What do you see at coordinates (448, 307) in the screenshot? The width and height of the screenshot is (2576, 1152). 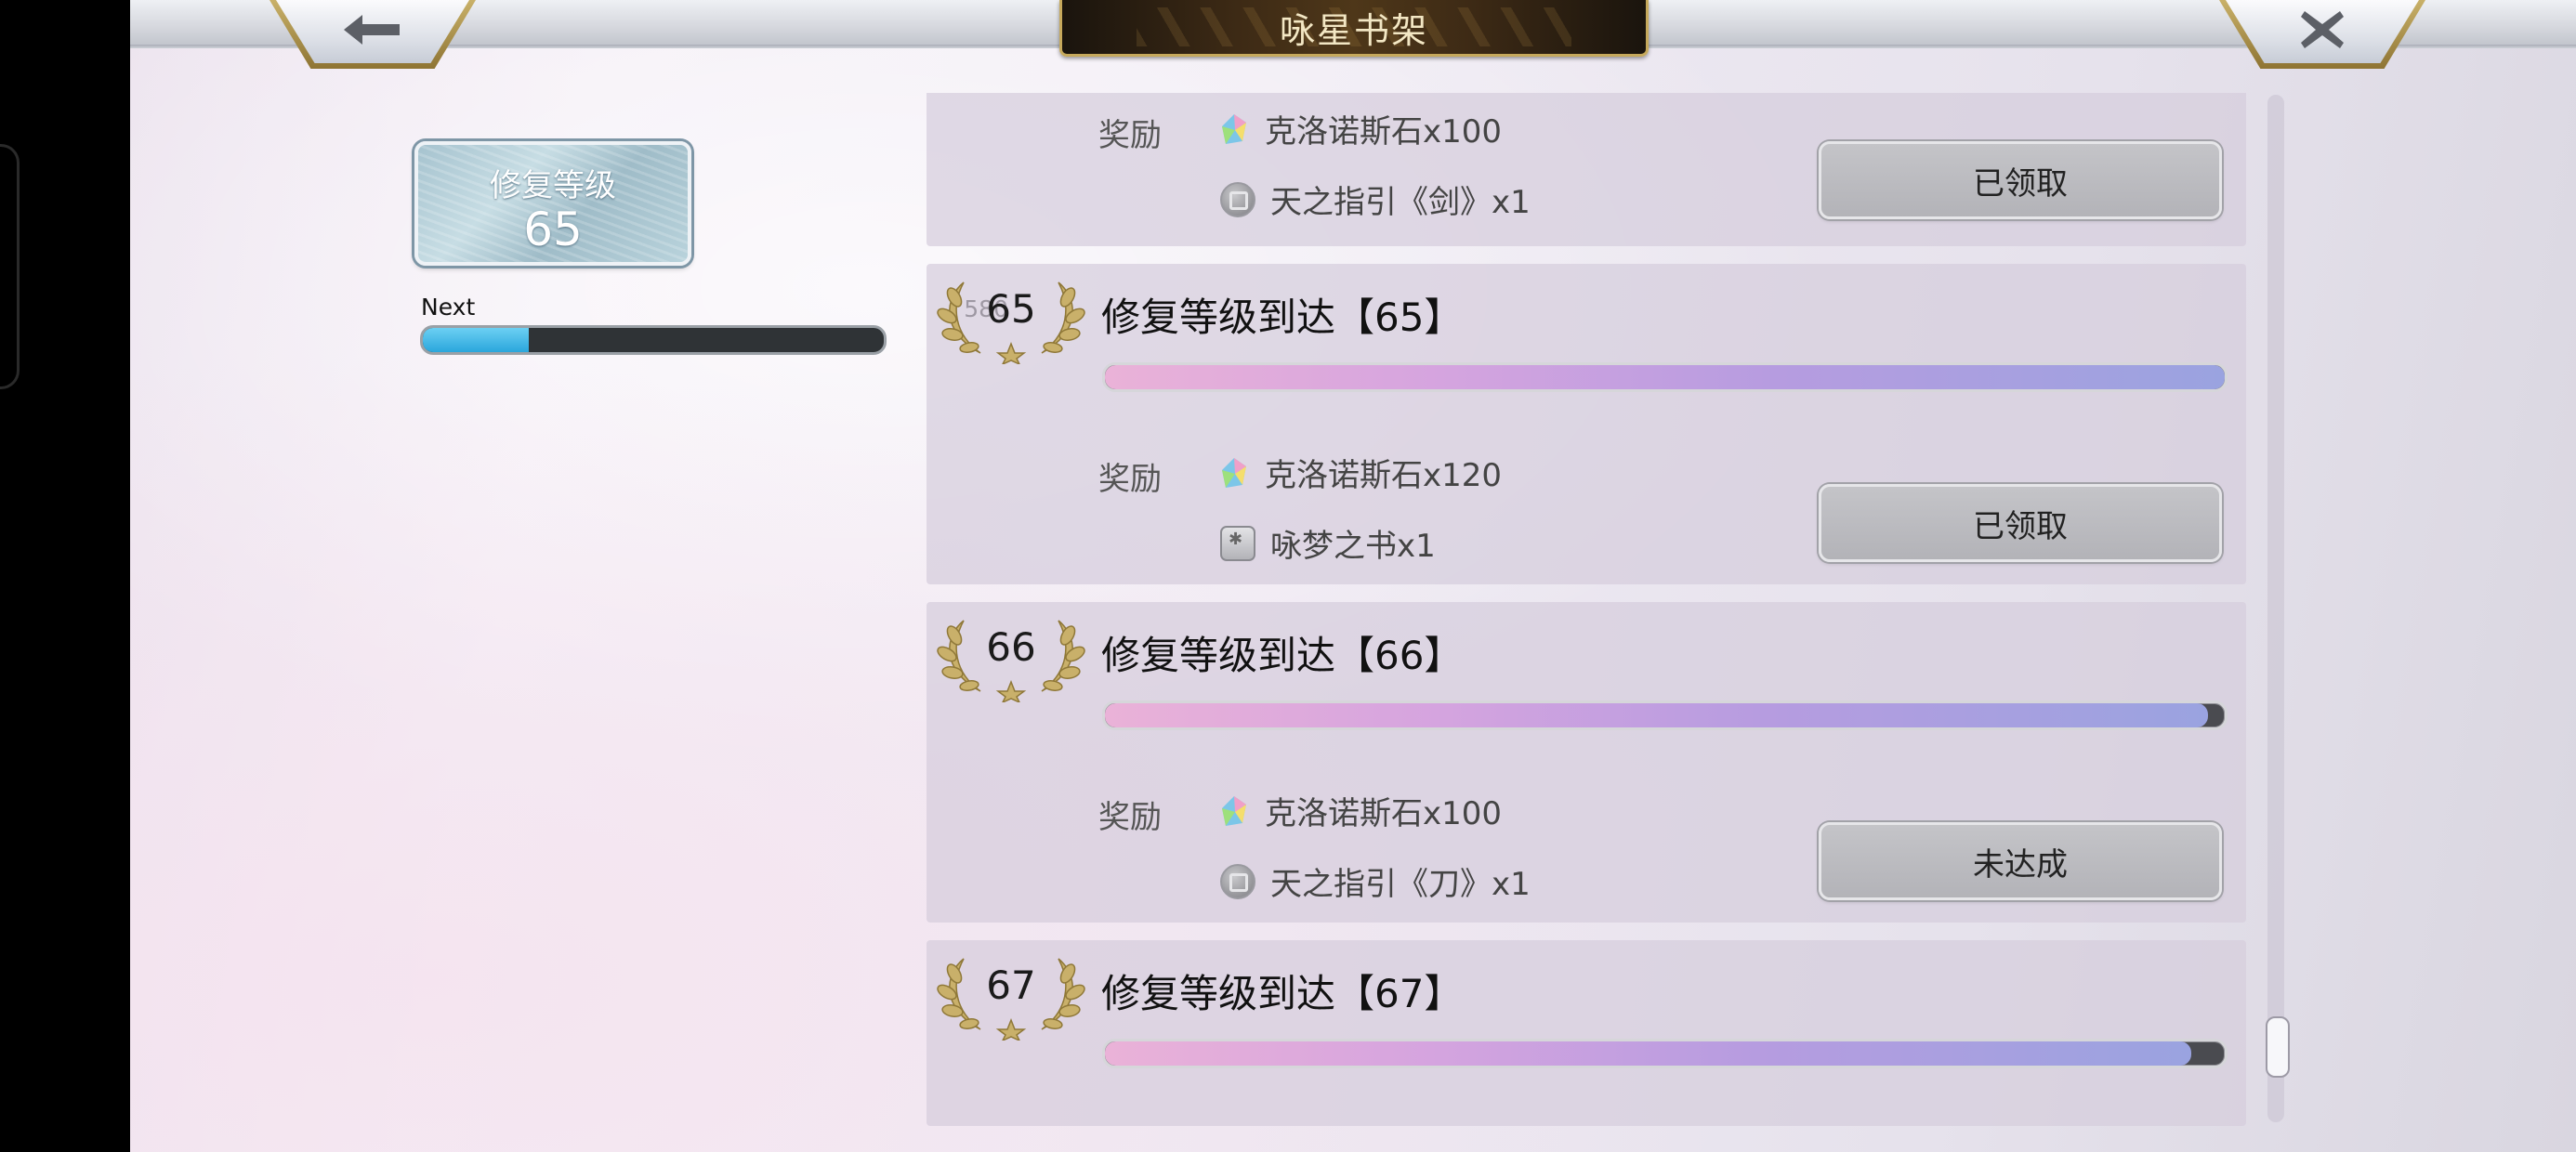 I see `next-label: Next` at bounding box center [448, 307].